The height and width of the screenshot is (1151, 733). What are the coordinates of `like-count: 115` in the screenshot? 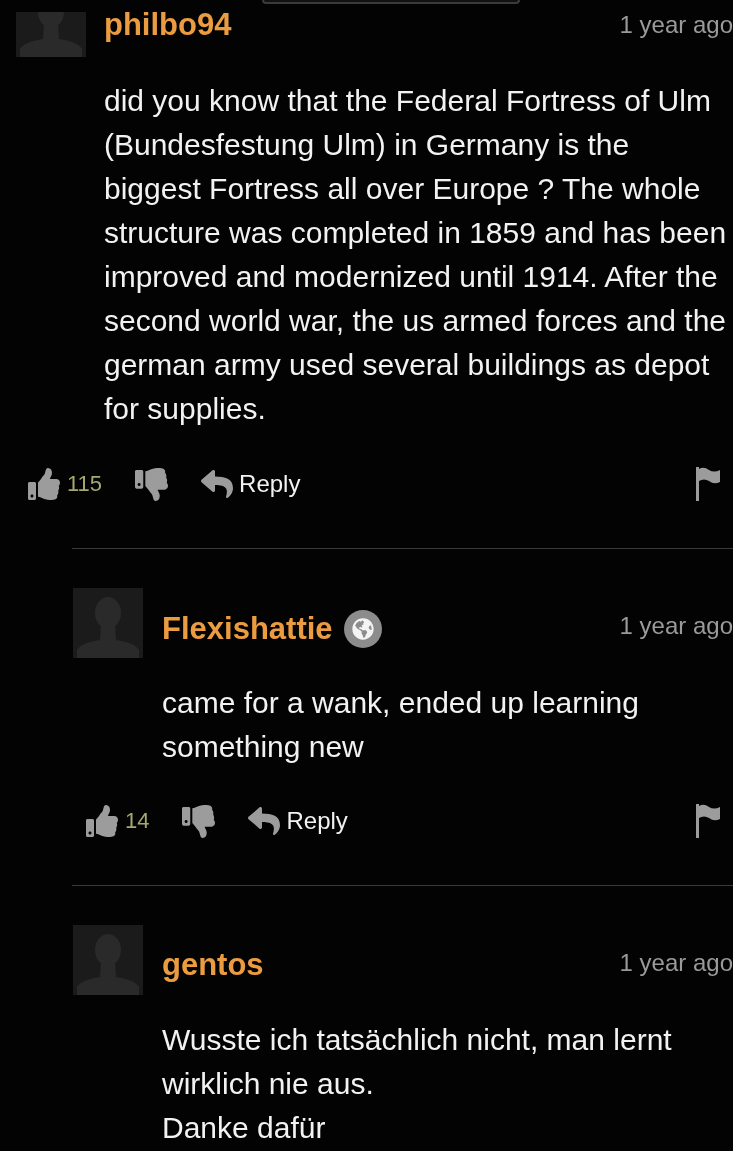 It's located at (85, 484).